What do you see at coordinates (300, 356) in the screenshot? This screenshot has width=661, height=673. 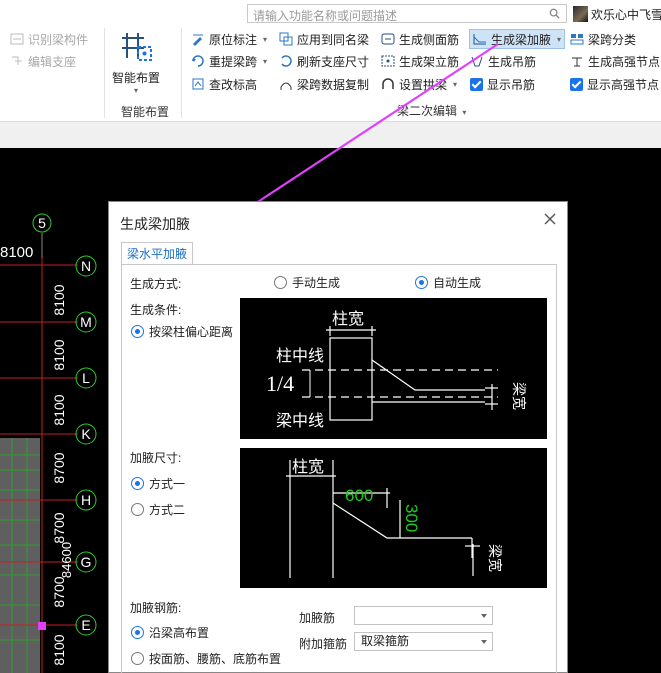 I see `diagram-label: 柱中线` at bounding box center [300, 356].